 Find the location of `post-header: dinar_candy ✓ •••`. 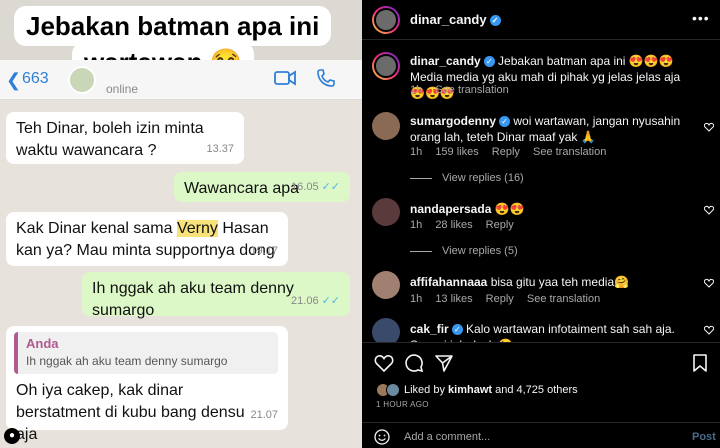

post-header: dinar_candy ✓ ••• is located at coordinates (541, 20).